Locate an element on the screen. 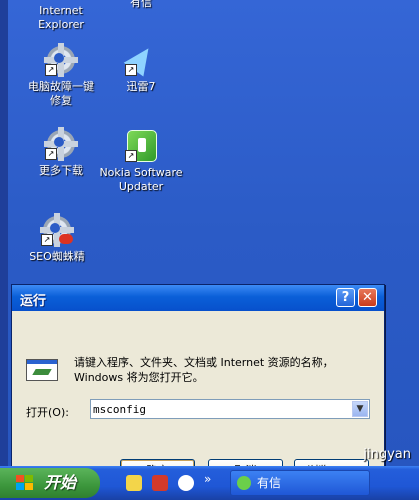 This screenshot has height=500, width=419. desktop-icon-internet-explorer: Internet Explorer is located at coordinates (61, 16).